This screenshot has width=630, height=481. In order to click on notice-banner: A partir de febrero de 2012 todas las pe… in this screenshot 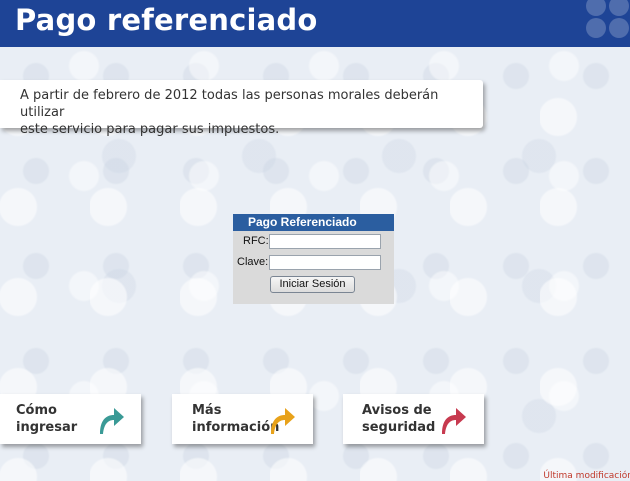, I will do `click(241, 108)`.